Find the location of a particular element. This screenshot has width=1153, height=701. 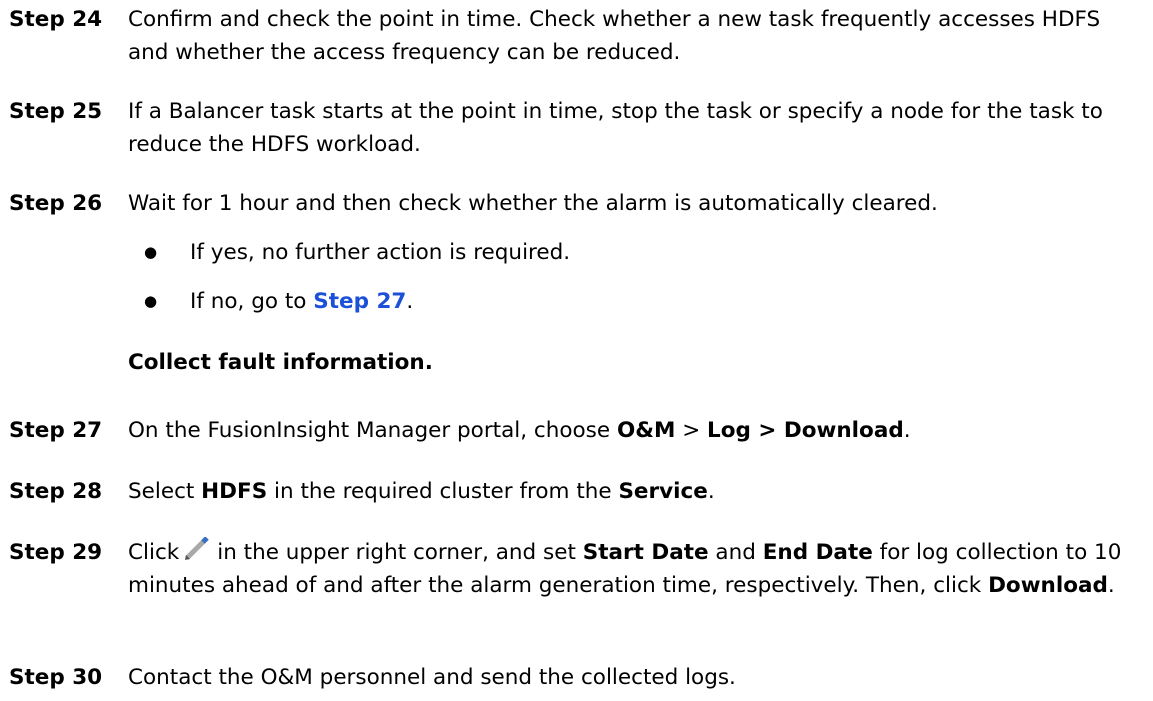

step-28-text-b: in the required cluster from the is located at coordinates (443, 491).